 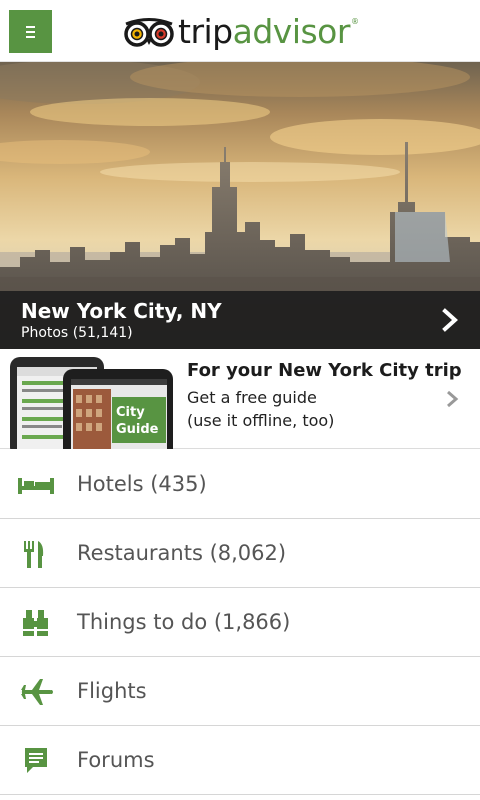 I want to click on bed-icon, so click(x=36, y=486).